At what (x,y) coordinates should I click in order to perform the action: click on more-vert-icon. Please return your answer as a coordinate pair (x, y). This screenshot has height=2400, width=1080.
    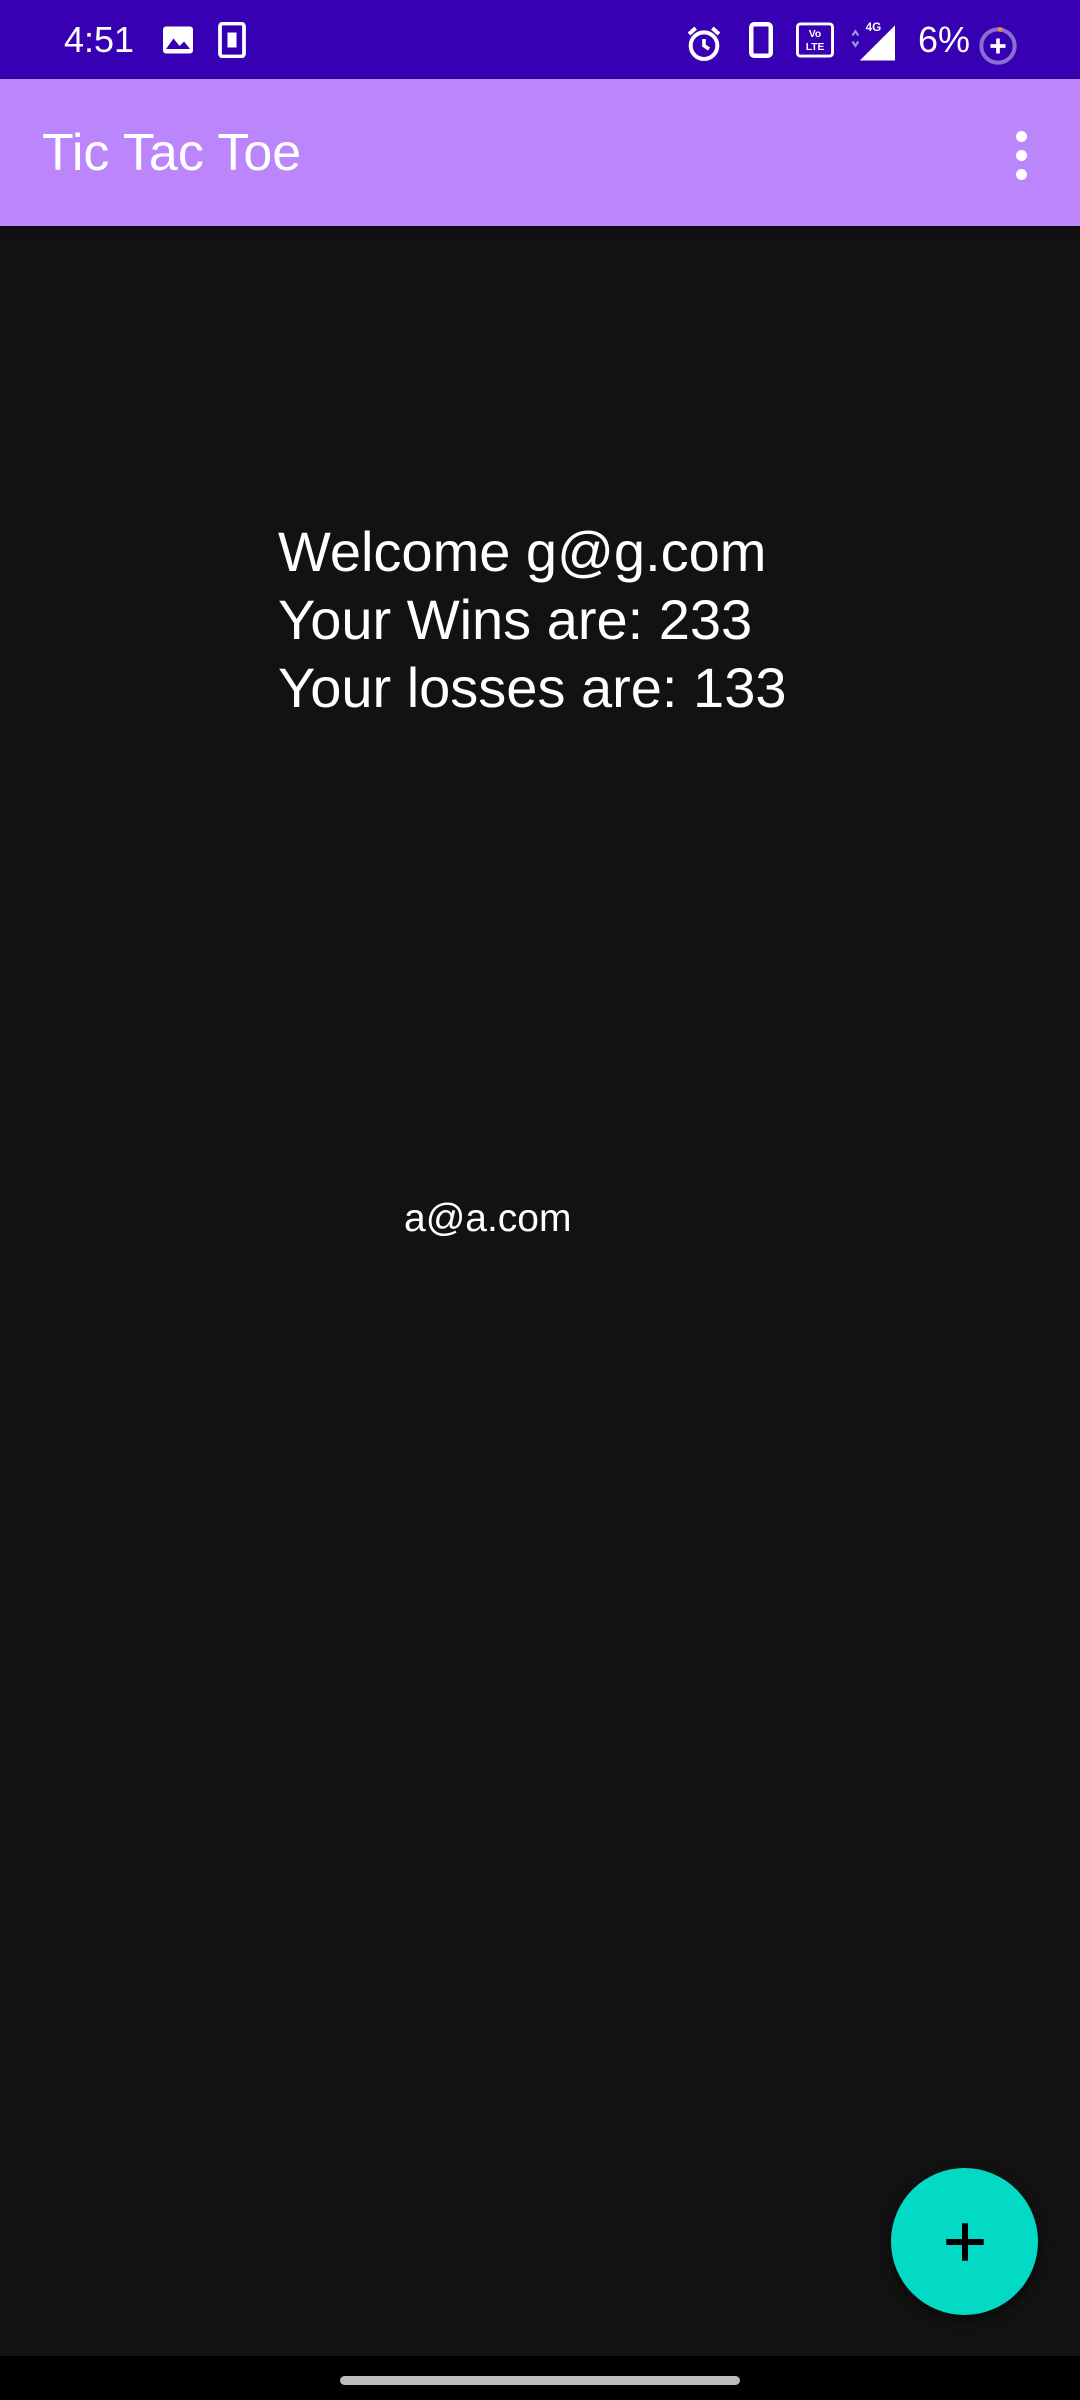
    Looking at the image, I should click on (1022, 155).